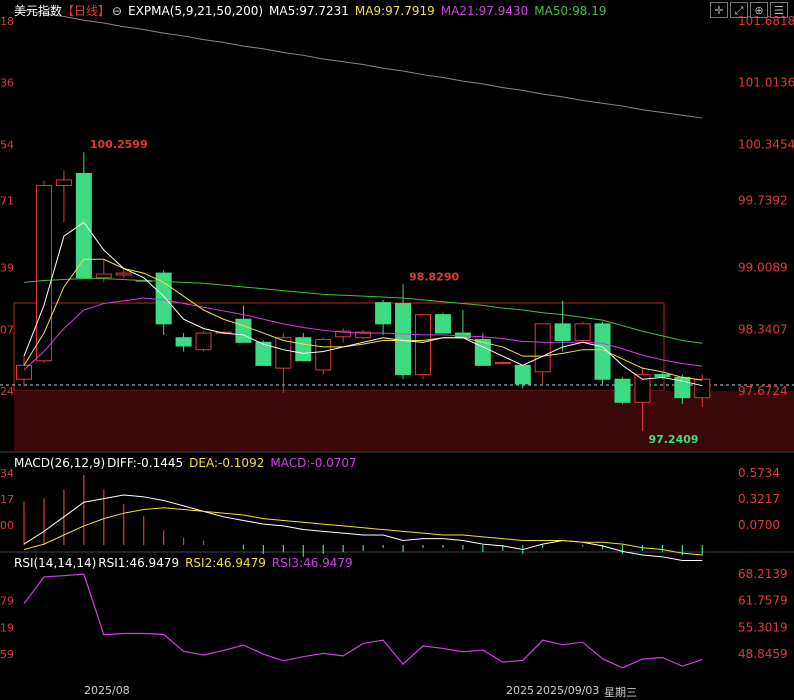  Describe the element at coordinates (759, 499) in the screenshot. I see `macd-y-tick: 0.3217` at that location.